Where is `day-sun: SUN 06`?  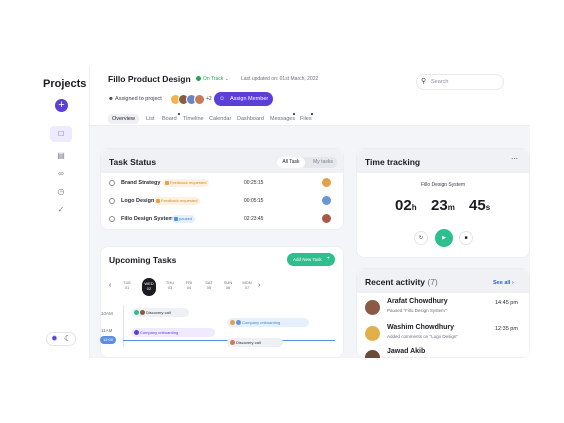 day-sun: SUN 06 is located at coordinates (228, 285).